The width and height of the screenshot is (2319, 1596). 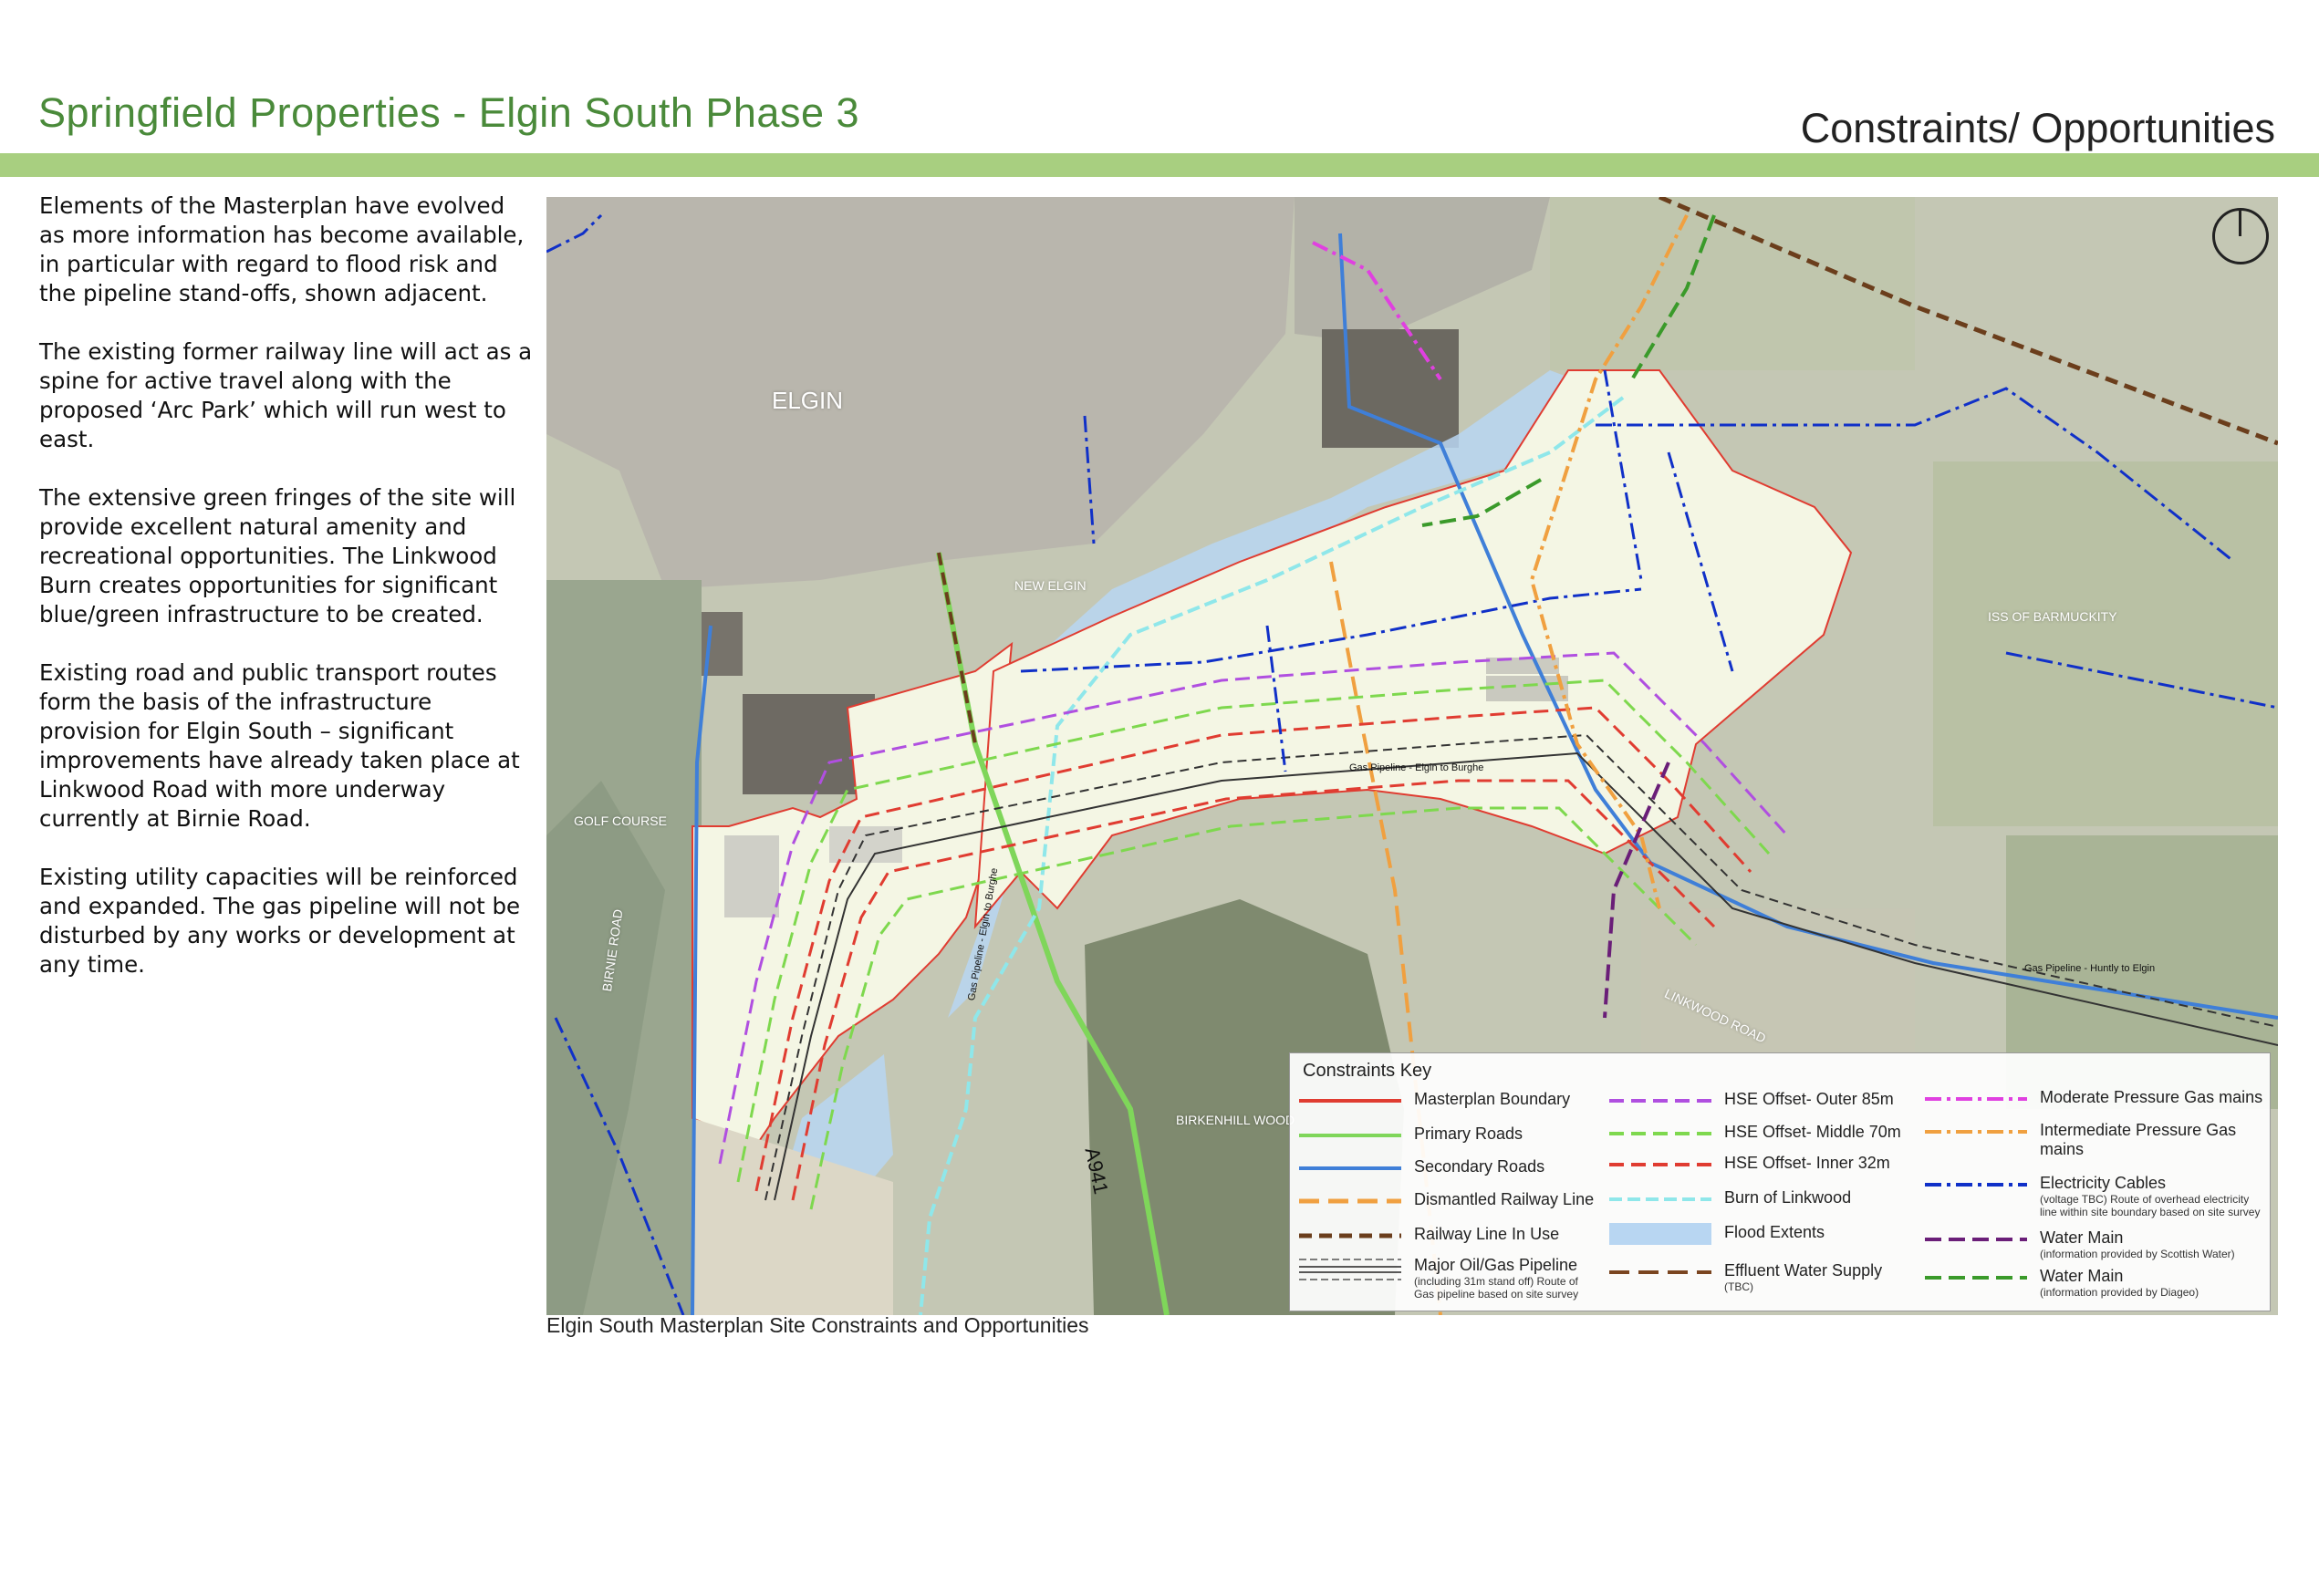 I want to click on map-label-new-elgin: NEW ELGIN, so click(x=1050, y=586).